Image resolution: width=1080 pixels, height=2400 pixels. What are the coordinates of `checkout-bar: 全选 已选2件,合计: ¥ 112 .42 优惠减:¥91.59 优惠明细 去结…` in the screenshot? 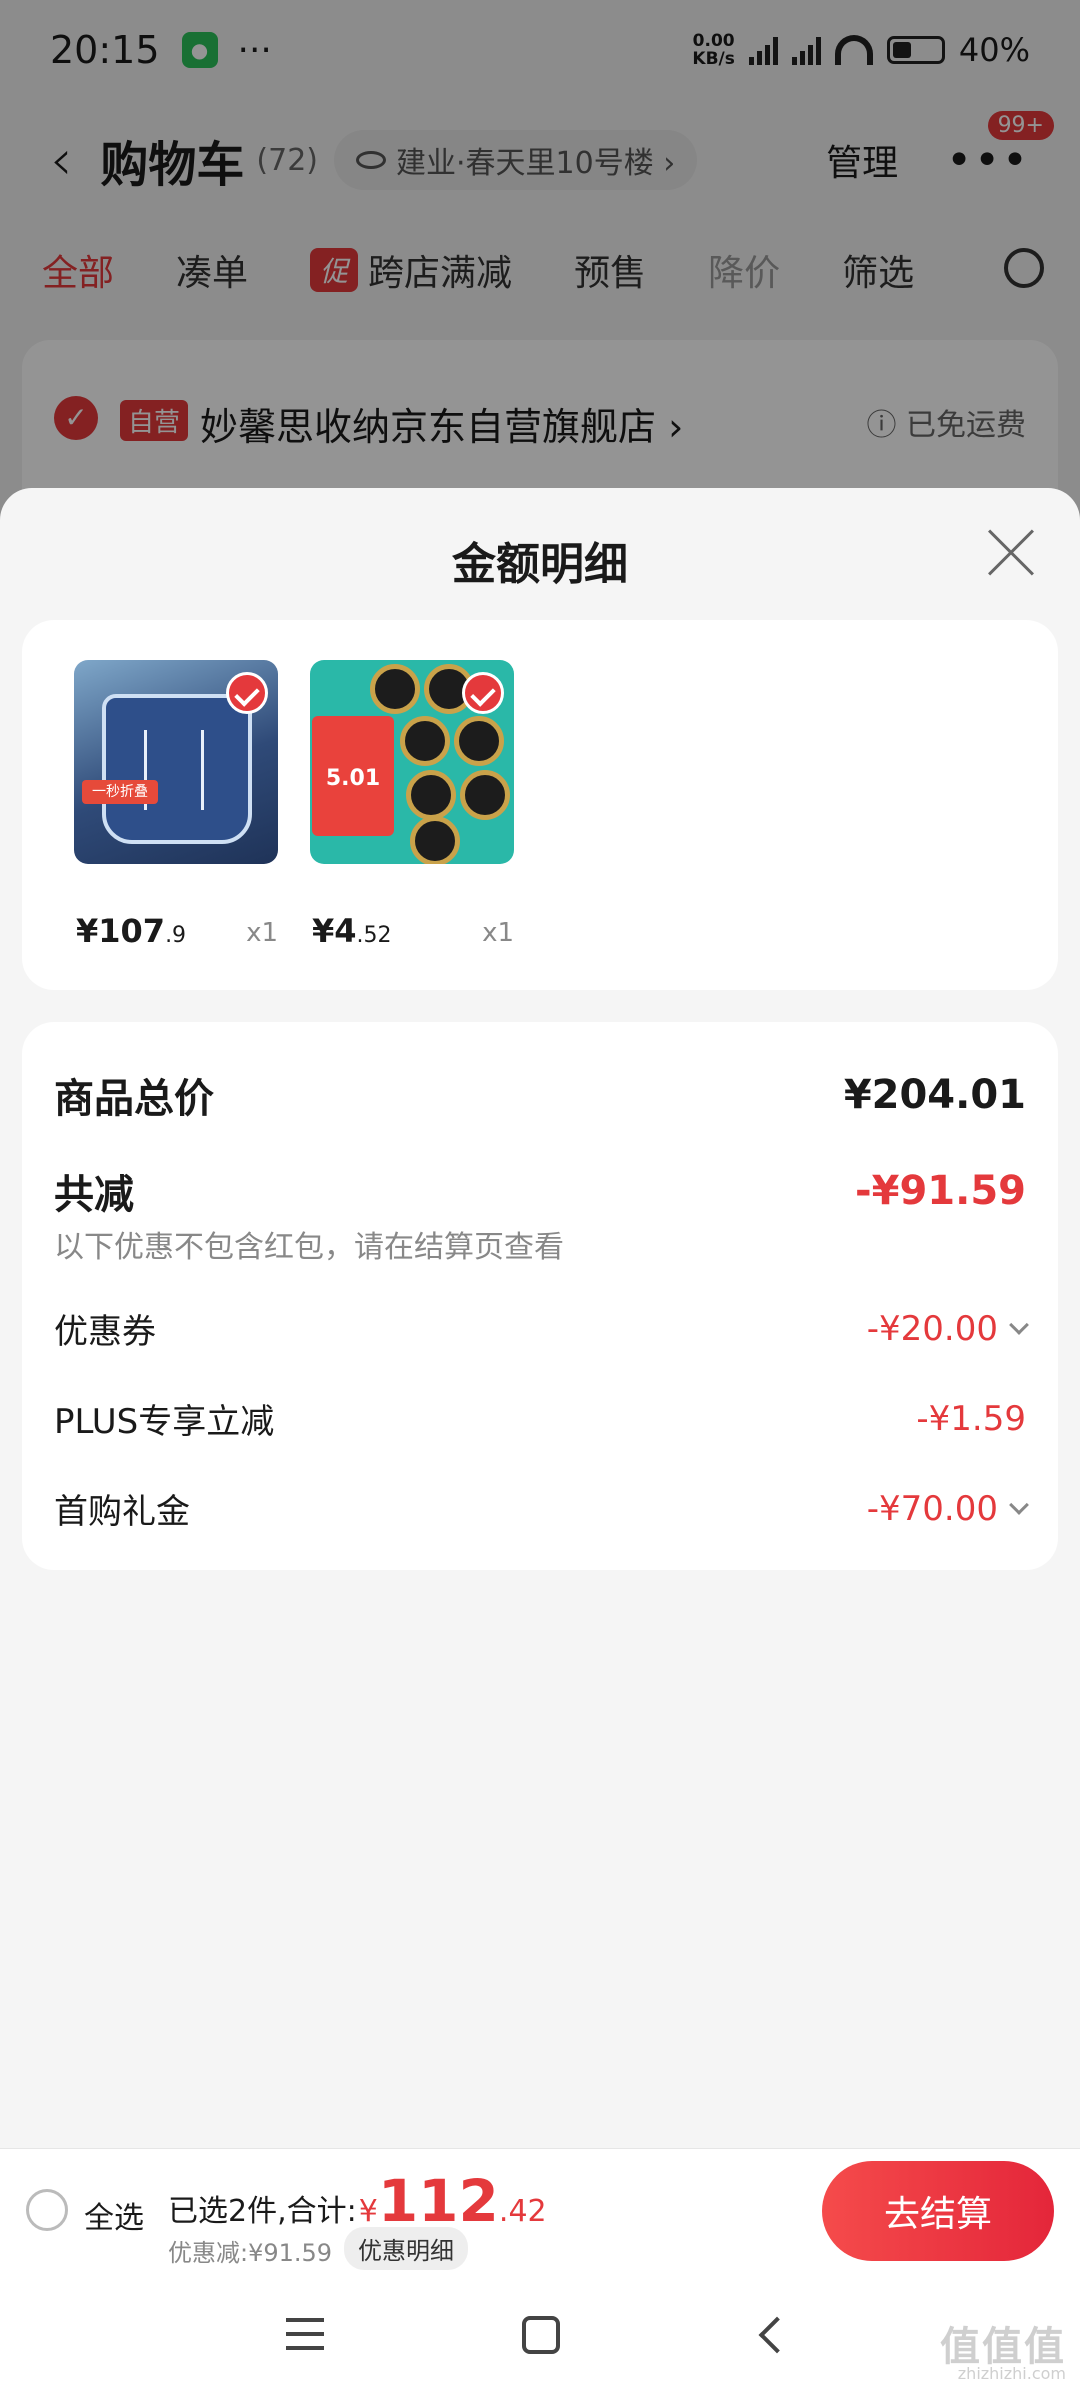 It's located at (540, 2212).